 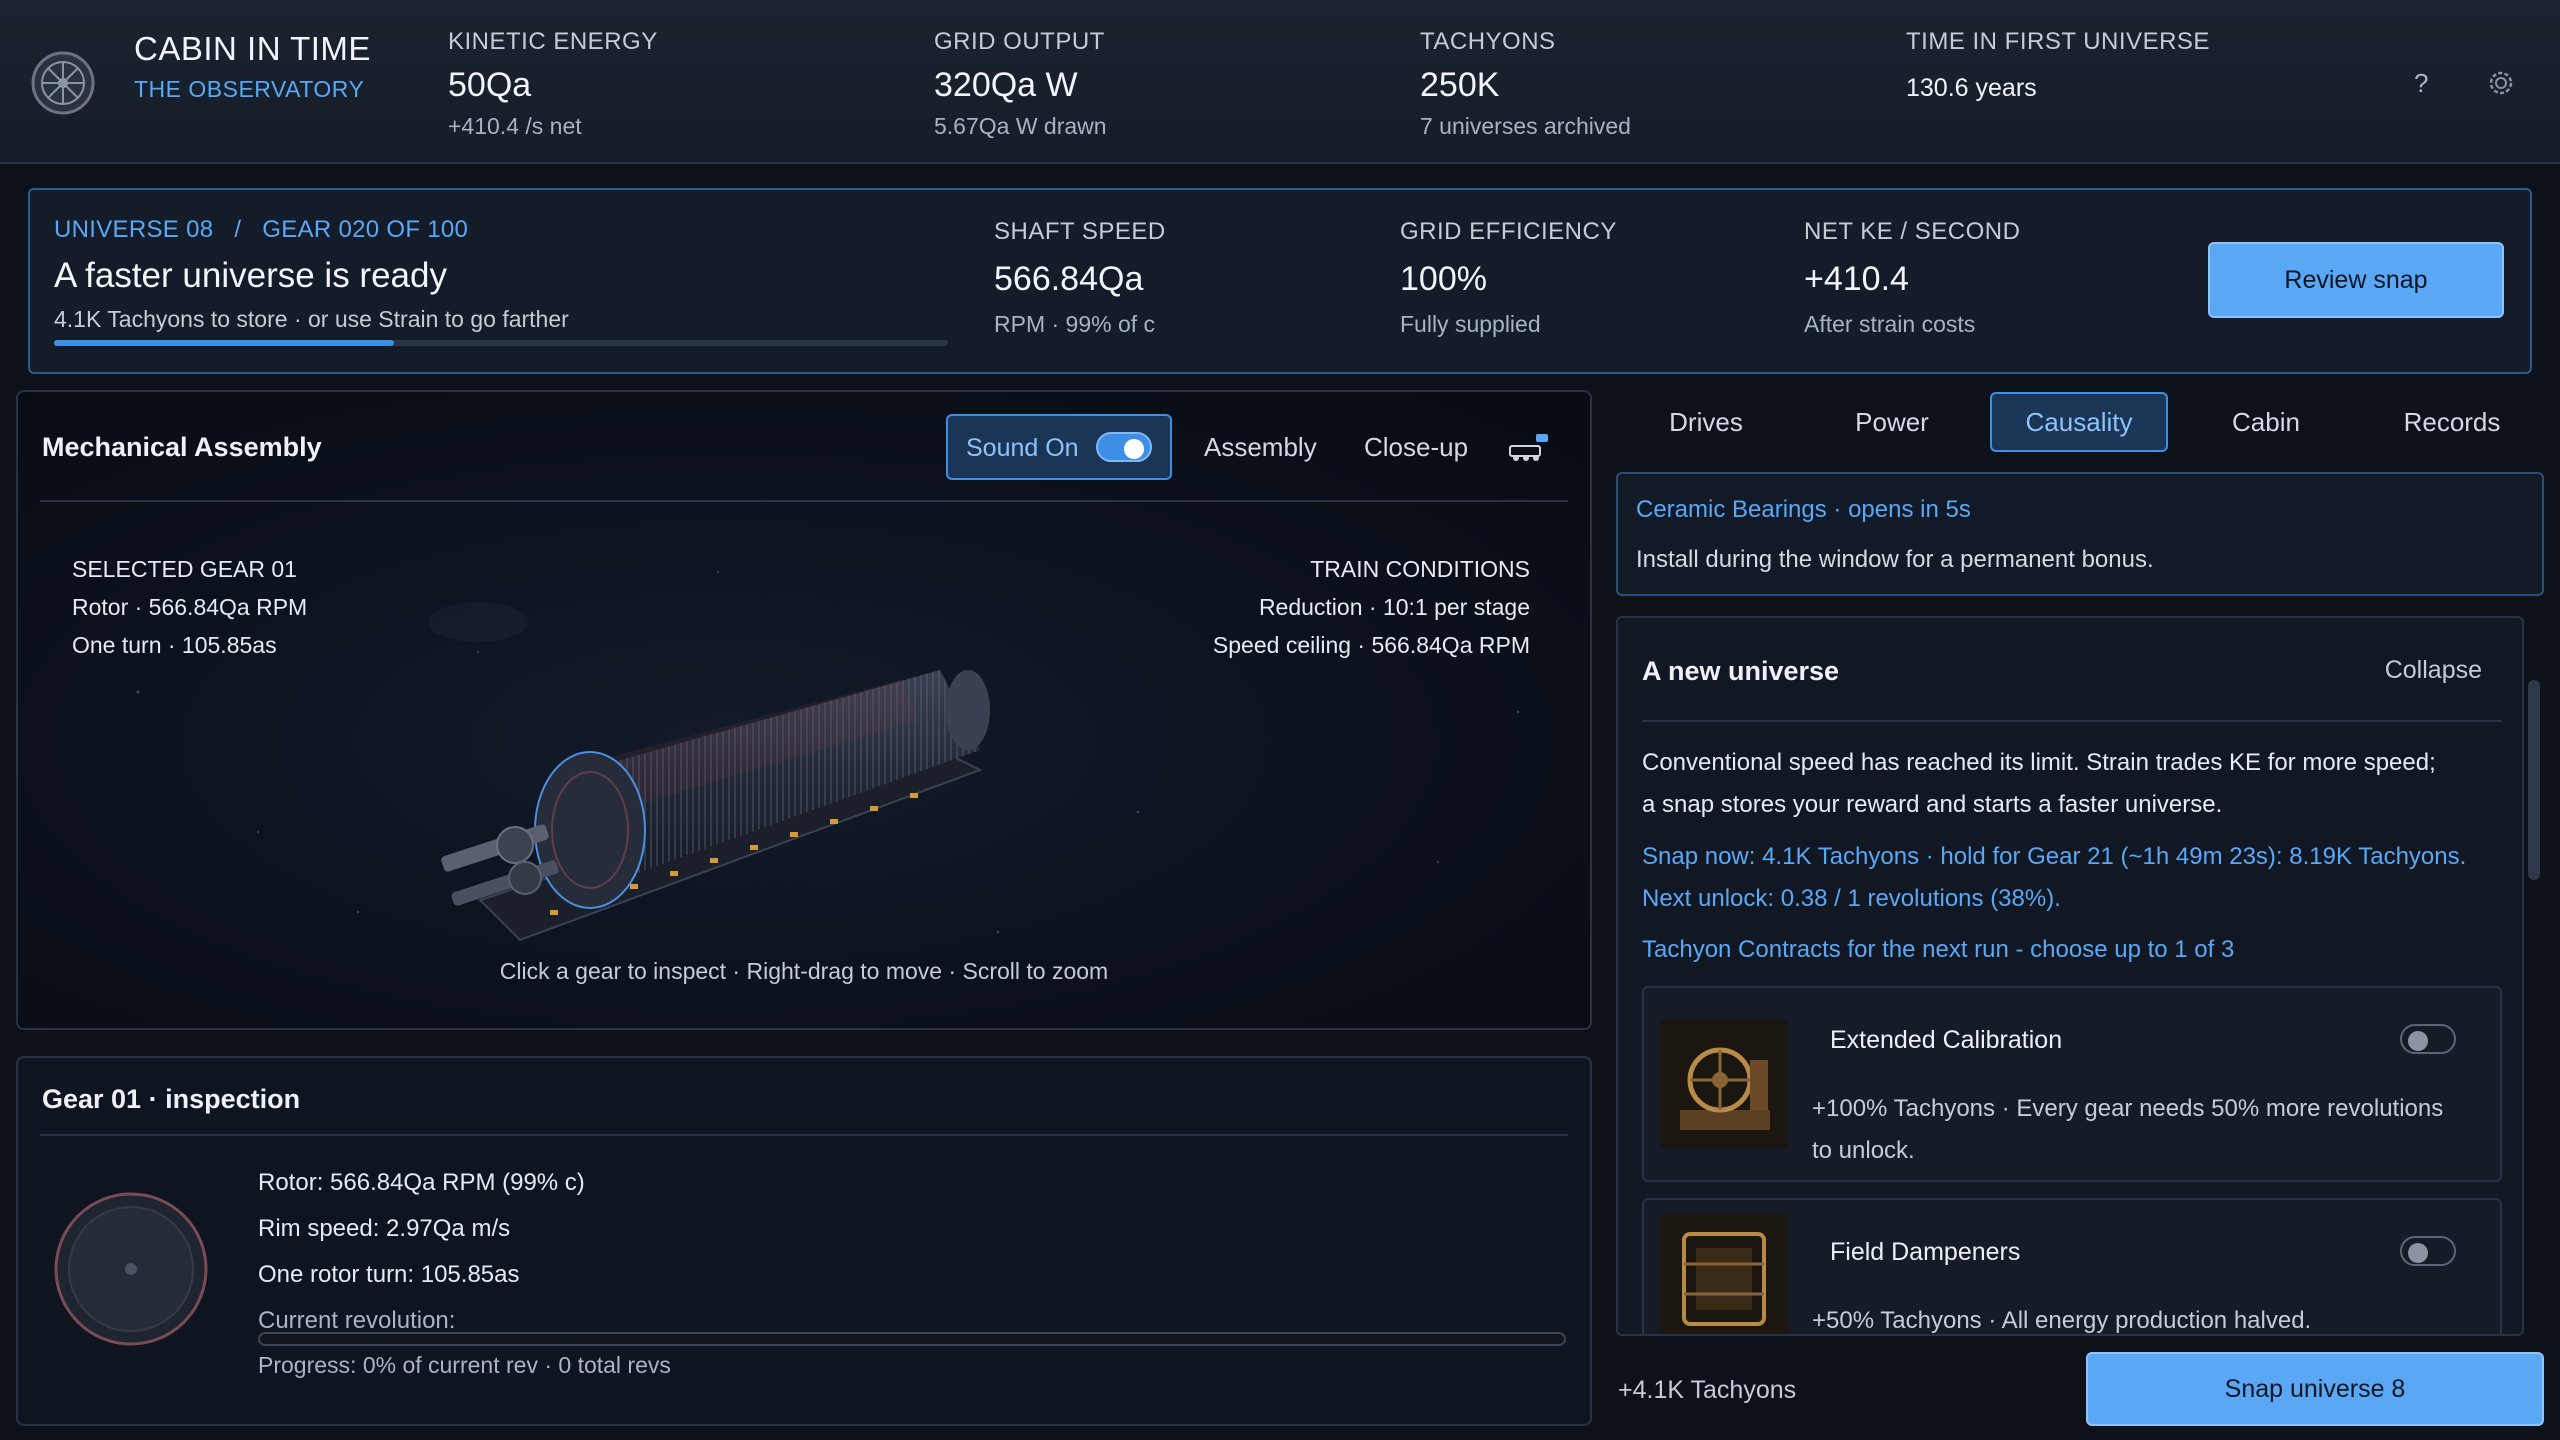 What do you see at coordinates (1019, 41) in the screenshot?
I see `stat-label: GRID OUTPUT` at bounding box center [1019, 41].